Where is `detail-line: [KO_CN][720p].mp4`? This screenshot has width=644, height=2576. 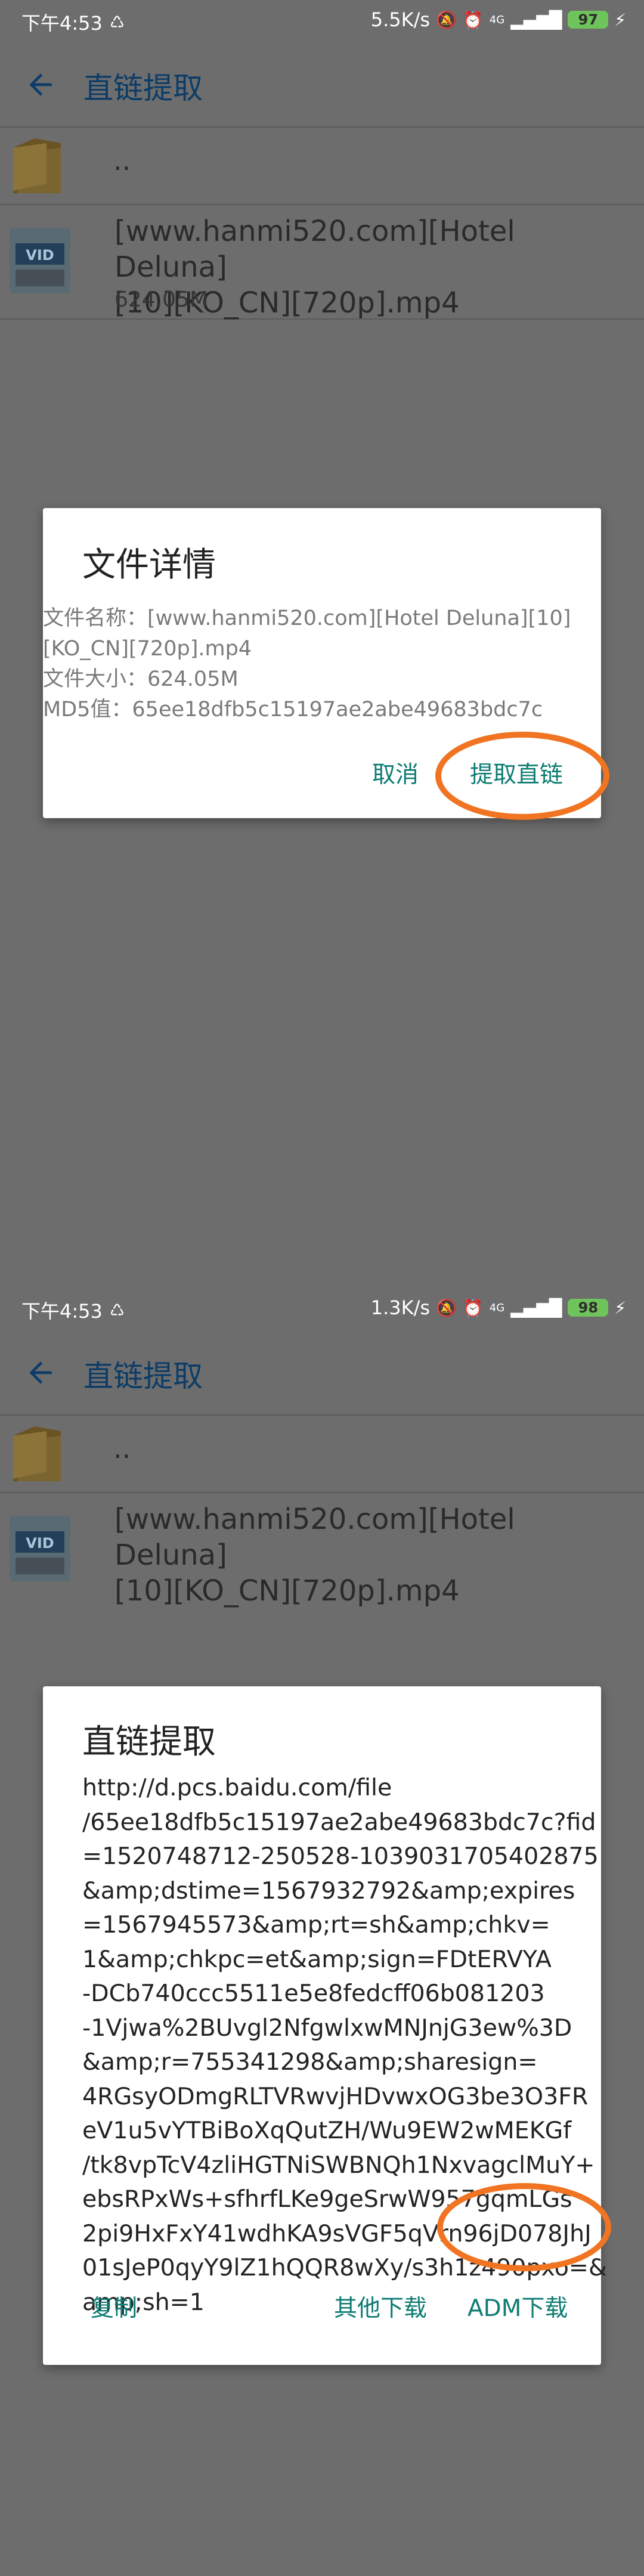
detail-line: [KO_CN][720p].mp4 is located at coordinates (147, 649).